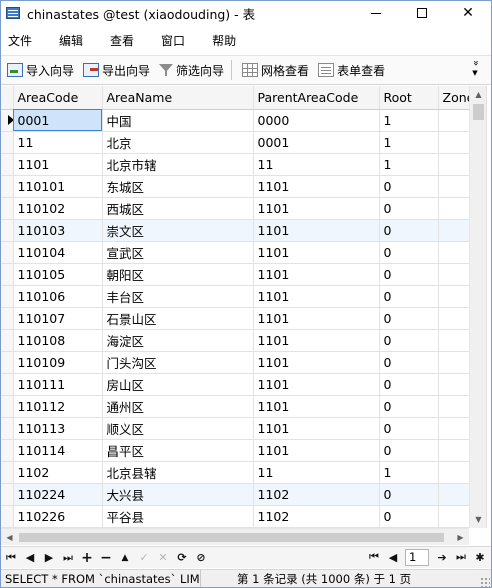 This screenshot has width=492, height=588. I want to click on cell-areacode: 110101, so click(58, 186).